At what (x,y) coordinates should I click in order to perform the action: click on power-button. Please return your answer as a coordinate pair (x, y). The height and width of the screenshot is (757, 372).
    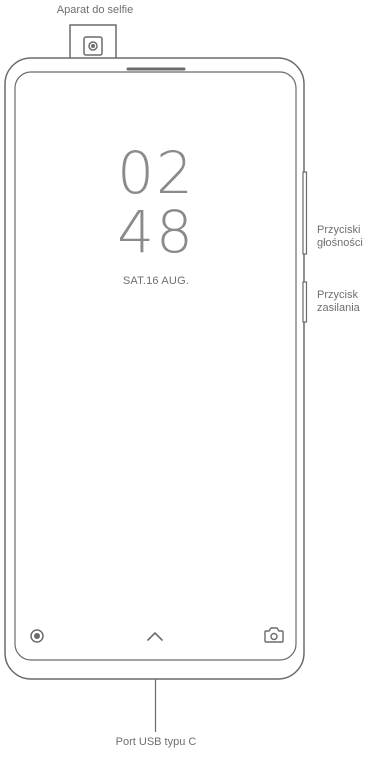
    Looking at the image, I should click on (305, 302).